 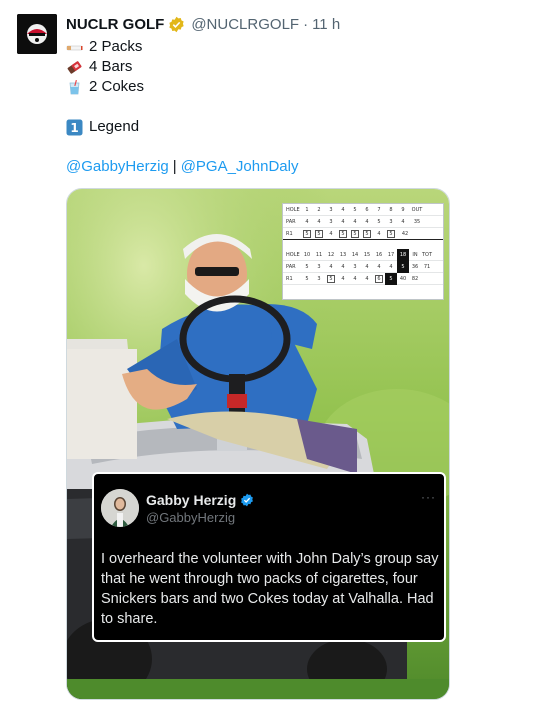 What do you see at coordinates (191, 517) in the screenshot?
I see `quoted-handle: @GabbyHerzig` at bounding box center [191, 517].